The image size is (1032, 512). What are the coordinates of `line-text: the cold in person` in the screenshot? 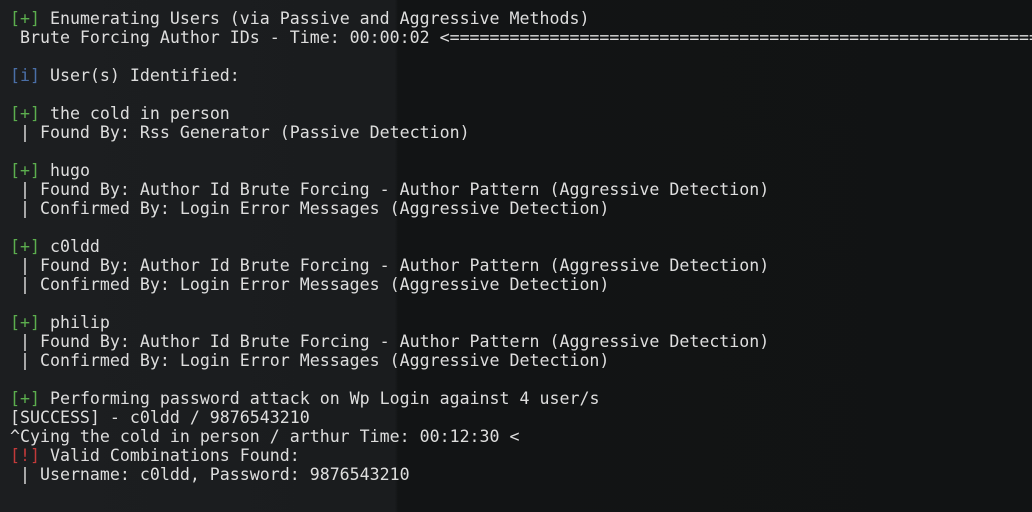 It's located at (134, 113).